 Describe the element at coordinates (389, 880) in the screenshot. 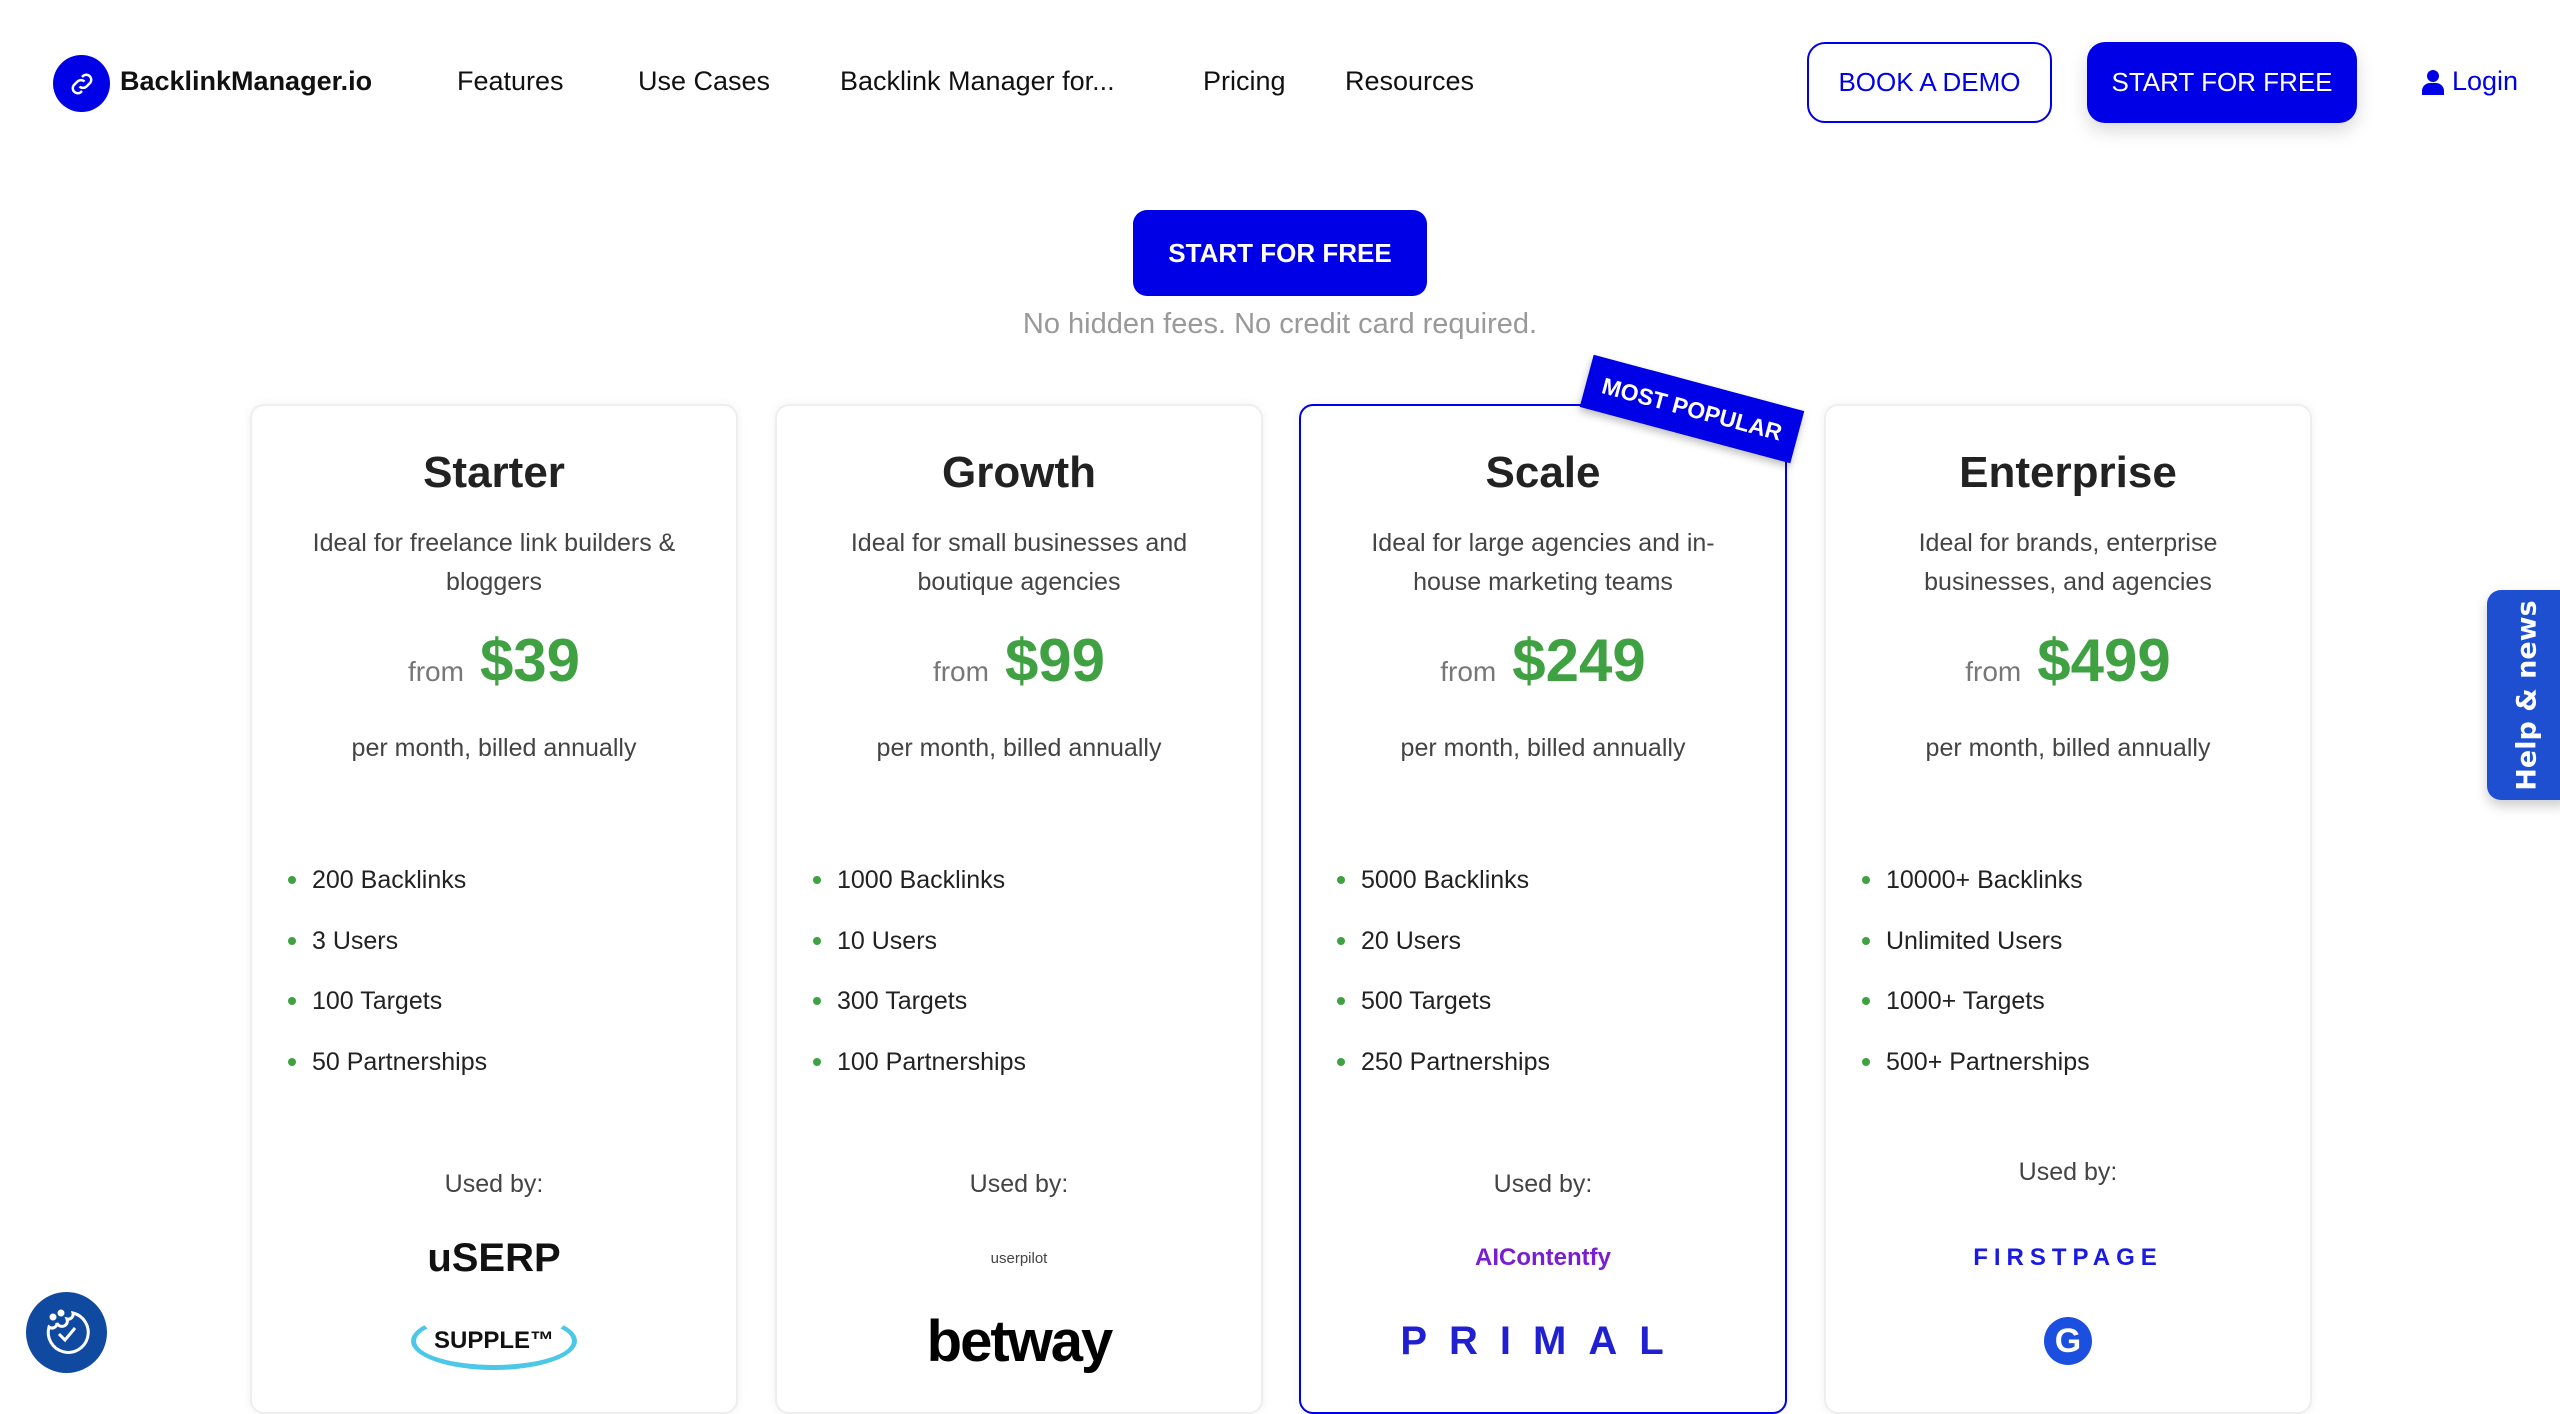

I see `feature-label: 200 Backlinks` at that location.